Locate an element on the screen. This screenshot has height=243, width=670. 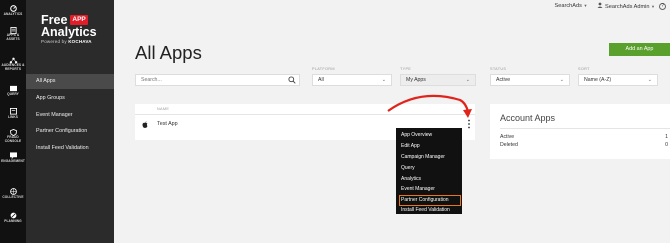
search-field is located at coordinates (217, 80).